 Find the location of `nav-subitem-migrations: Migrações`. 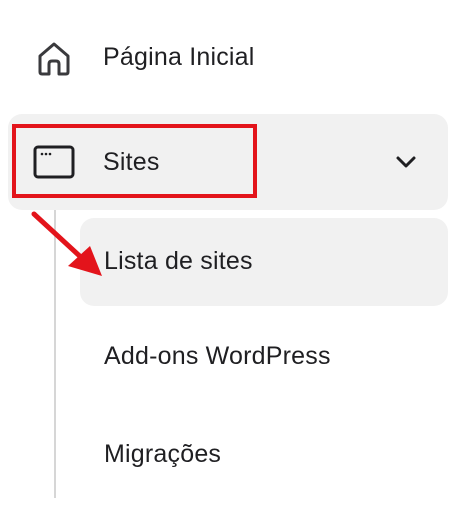

nav-subitem-migrations: Migrações is located at coordinates (264, 454).